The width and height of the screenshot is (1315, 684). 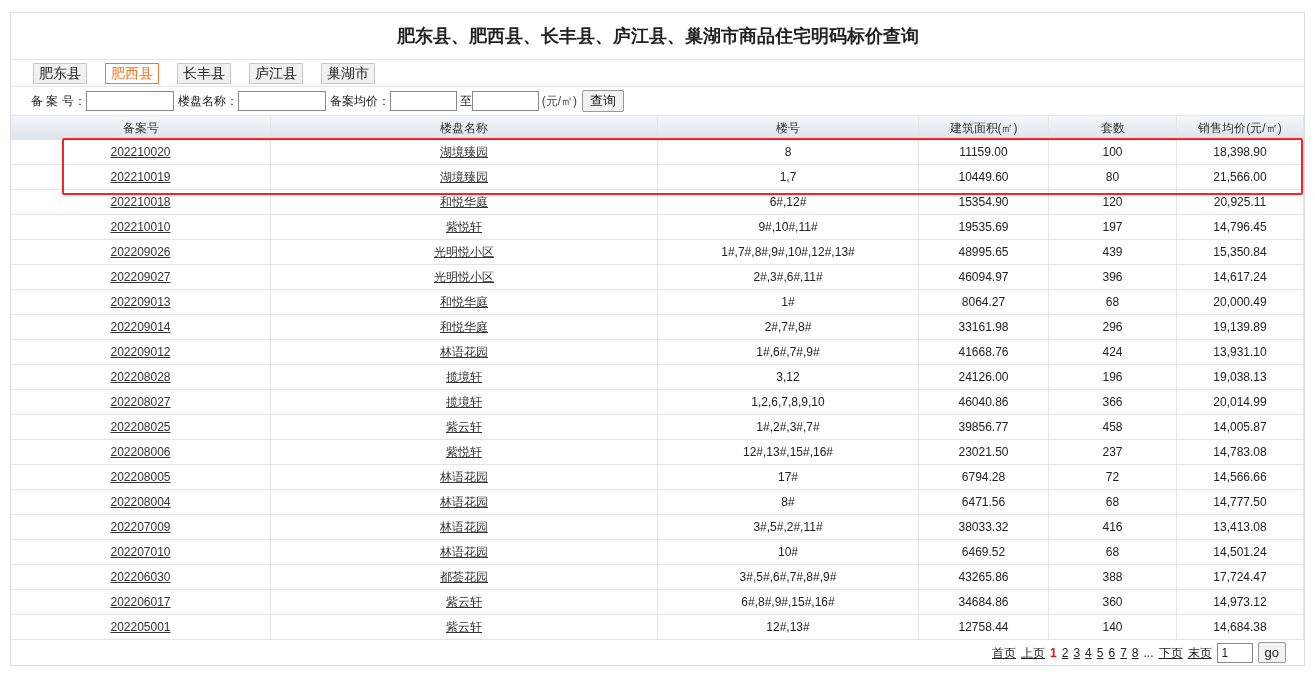 I want to click on page-link: 7, so click(x=1123, y=652).